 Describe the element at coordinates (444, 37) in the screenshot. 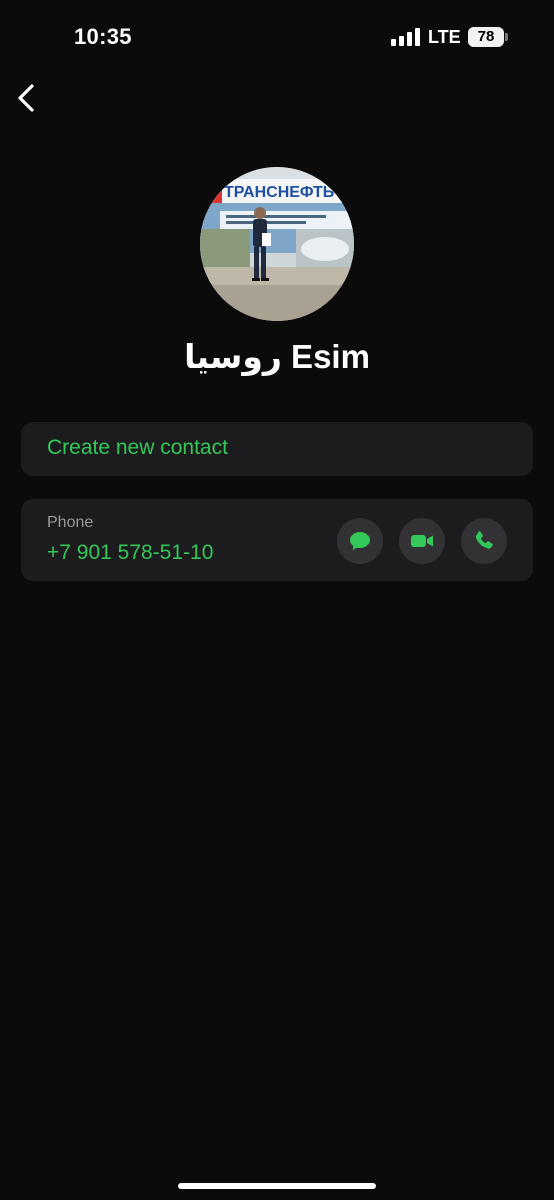

I see `network-type: LTE` at that location.